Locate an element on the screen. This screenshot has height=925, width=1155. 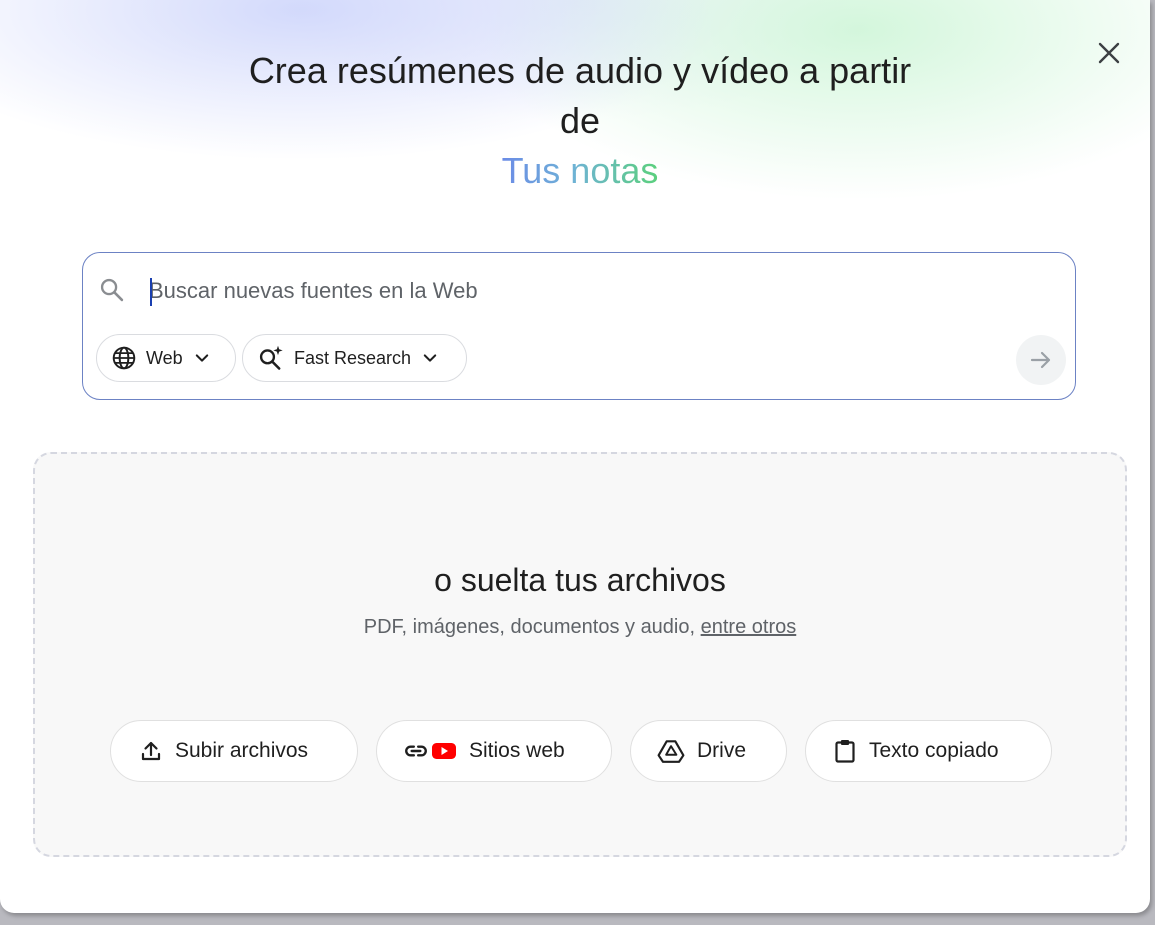
drive-button: Drive is located at coordinates (708, 751).